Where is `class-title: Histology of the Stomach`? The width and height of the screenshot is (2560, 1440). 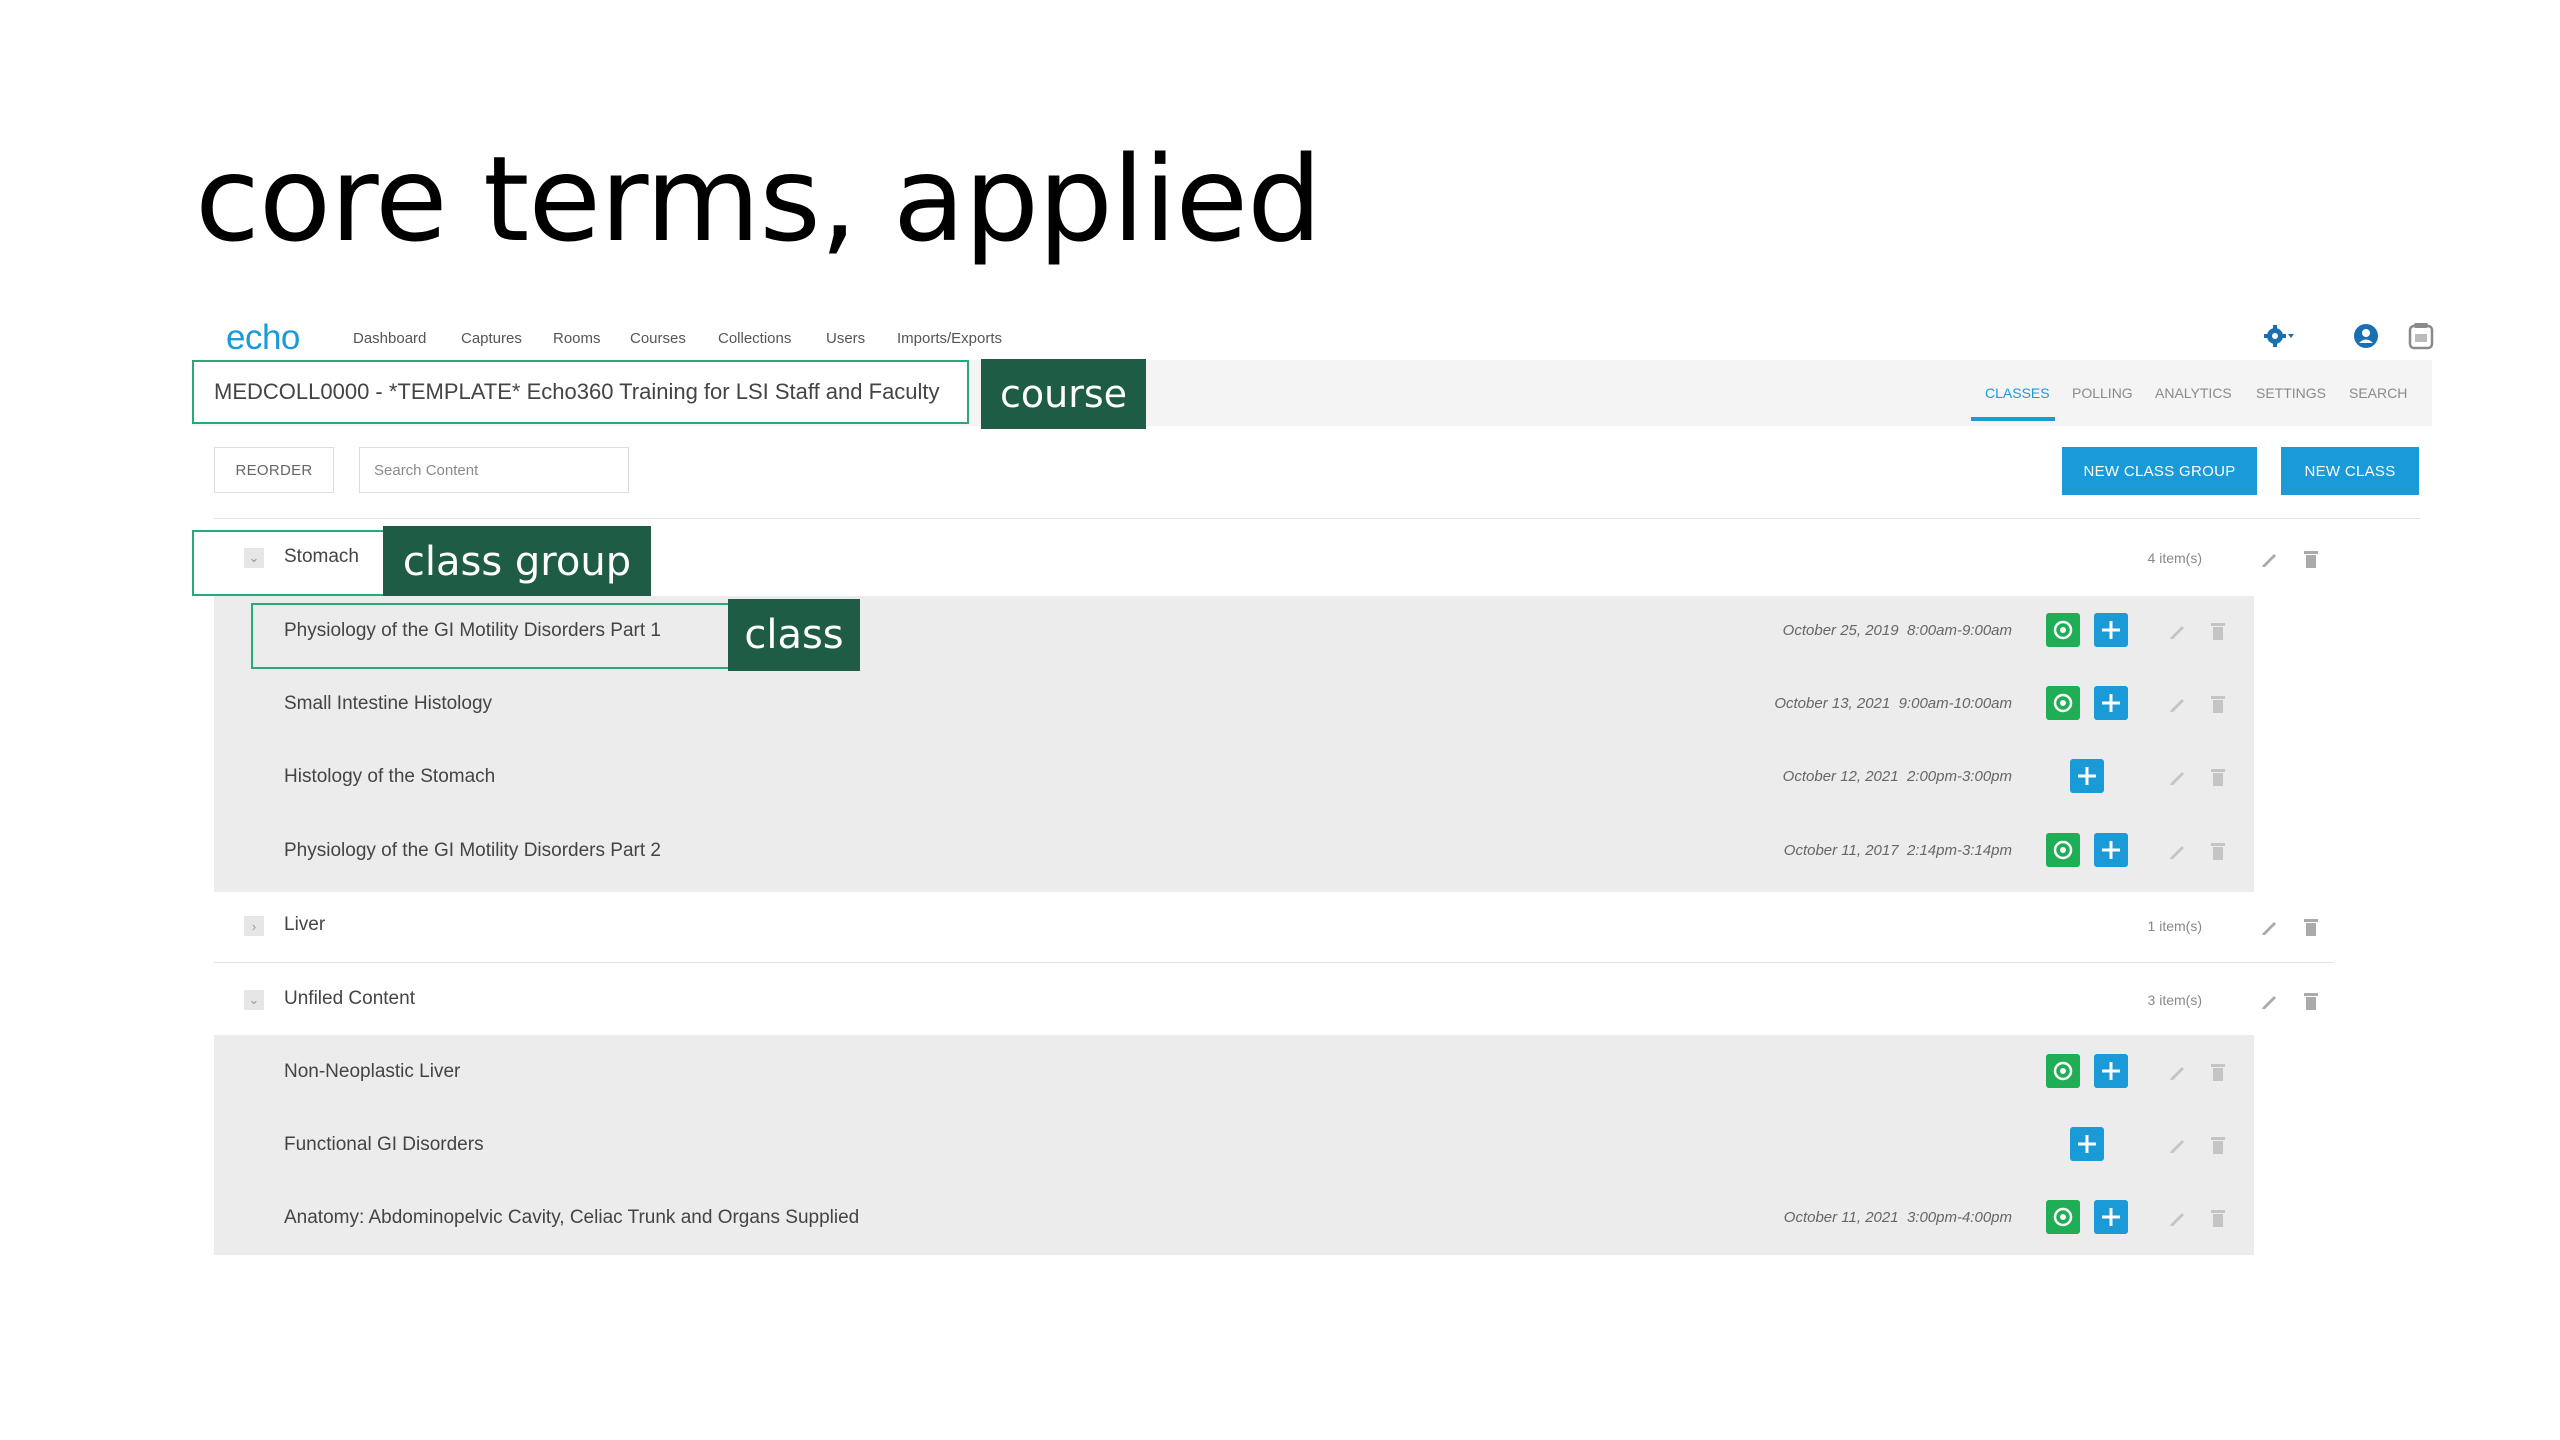 class-title: Histology of the Stomach is located at coordinates (389, 777).